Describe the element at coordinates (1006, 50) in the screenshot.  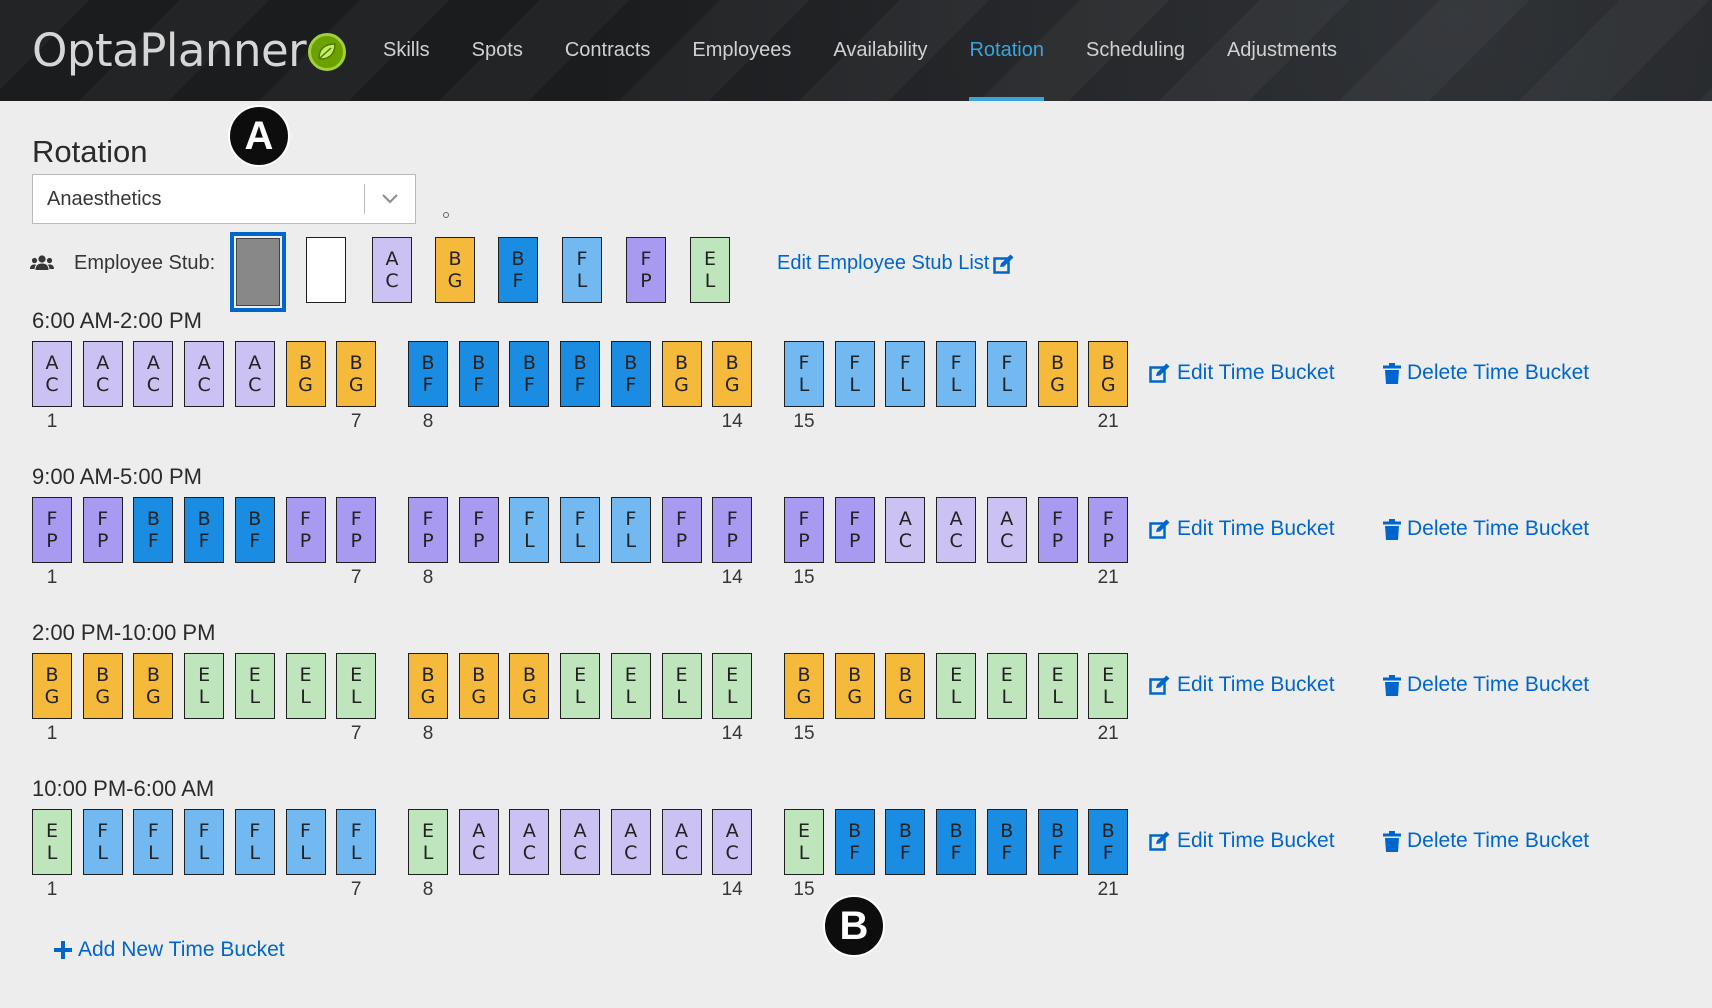
I see `nav-item-rotation: Rotation` at that location.